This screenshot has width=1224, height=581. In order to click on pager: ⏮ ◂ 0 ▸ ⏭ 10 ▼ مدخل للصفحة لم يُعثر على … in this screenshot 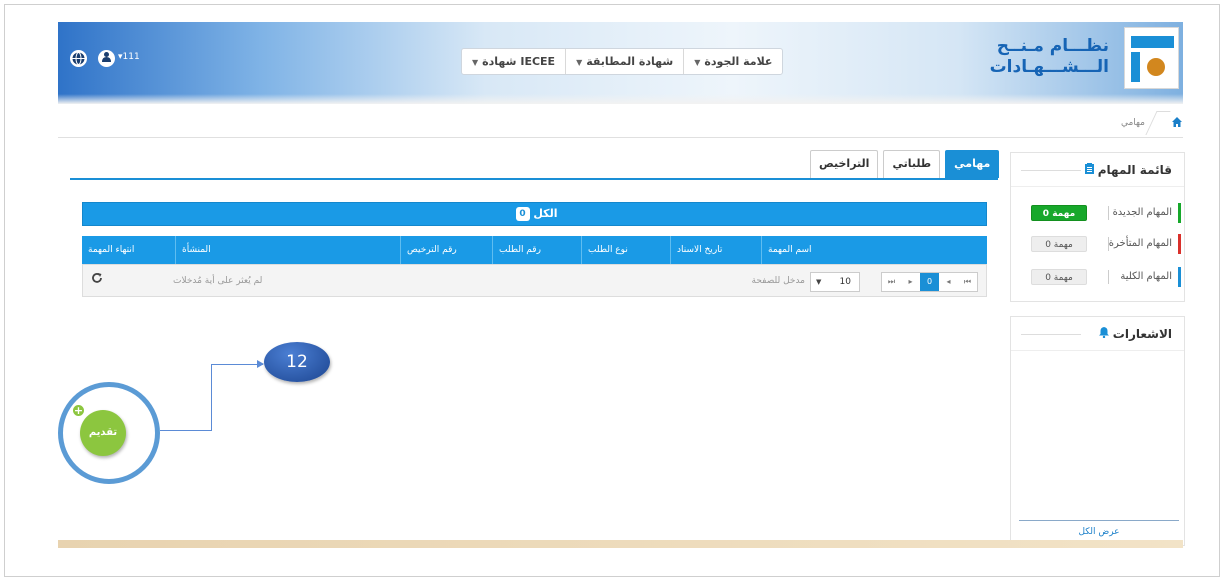, I will do `click(534, 280)`.